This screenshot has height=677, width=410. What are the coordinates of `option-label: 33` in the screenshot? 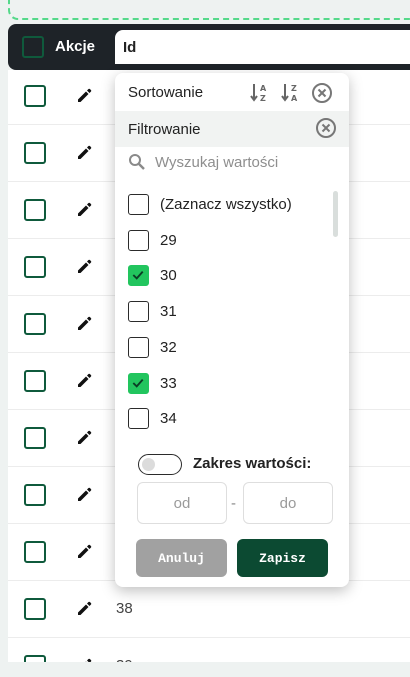 It's located at (168, 383).